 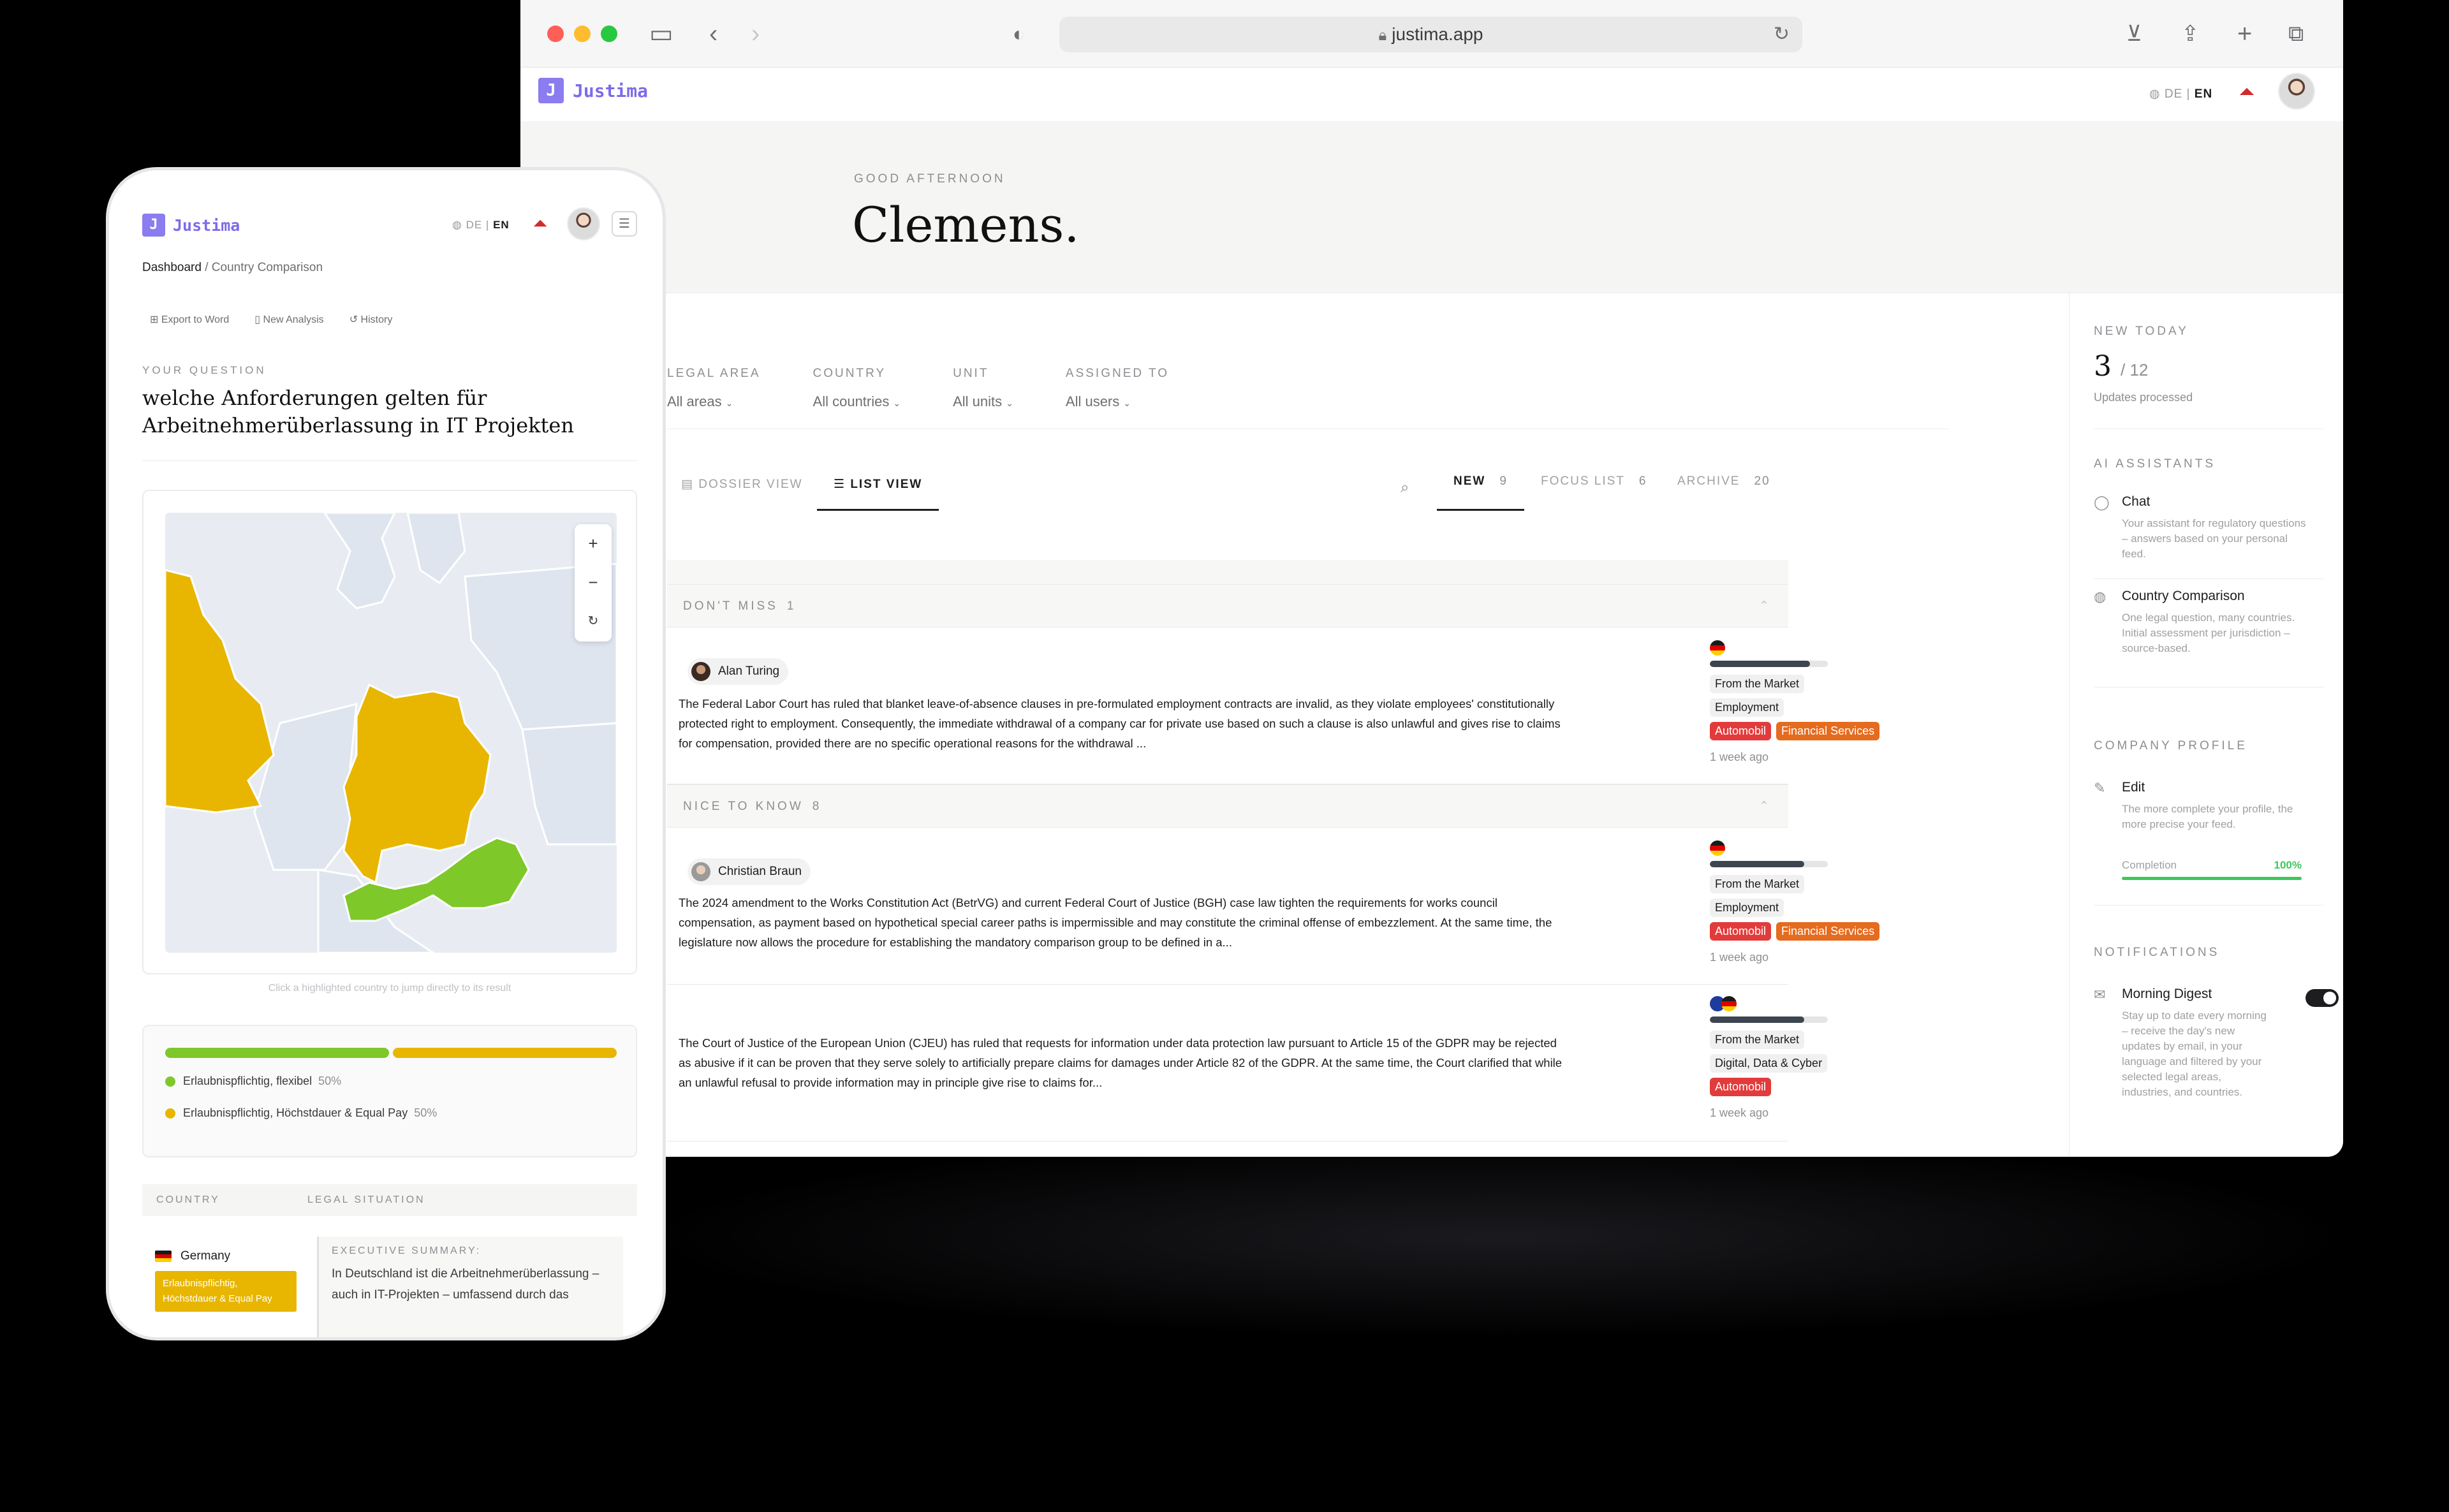 What do you see at coordinates (2244, 33) in the screenshot?
I see `new-tab-icon: +` at bounding box center [2244, 33].